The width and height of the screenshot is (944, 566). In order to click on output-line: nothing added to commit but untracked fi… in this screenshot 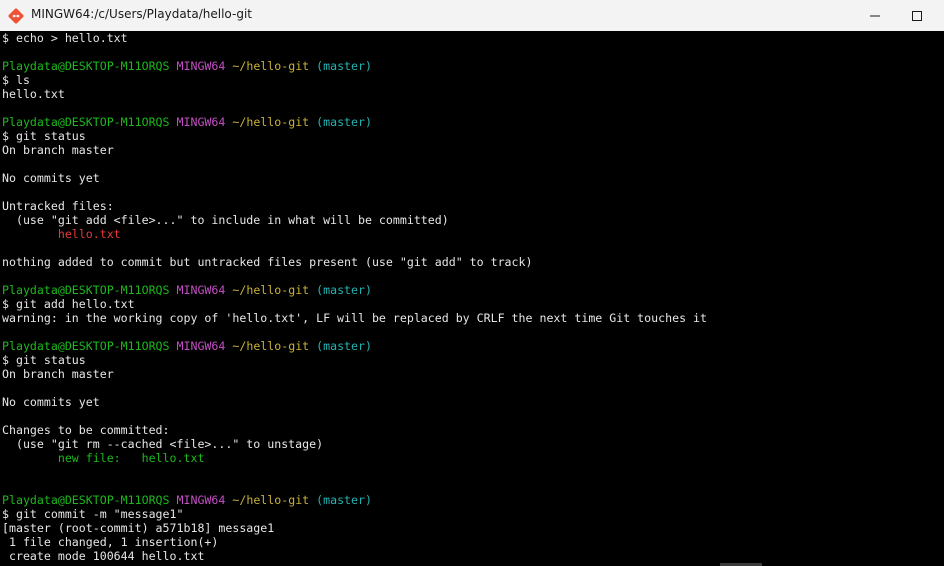, I will do `click(267, 262)`.